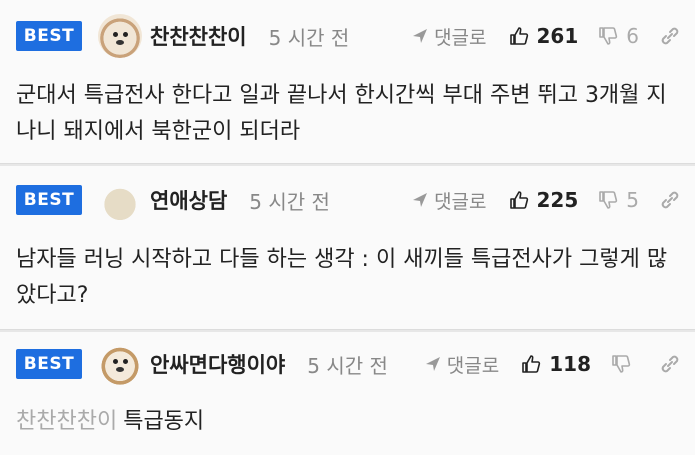  I want to click on dislike-button, so click(625, 364).